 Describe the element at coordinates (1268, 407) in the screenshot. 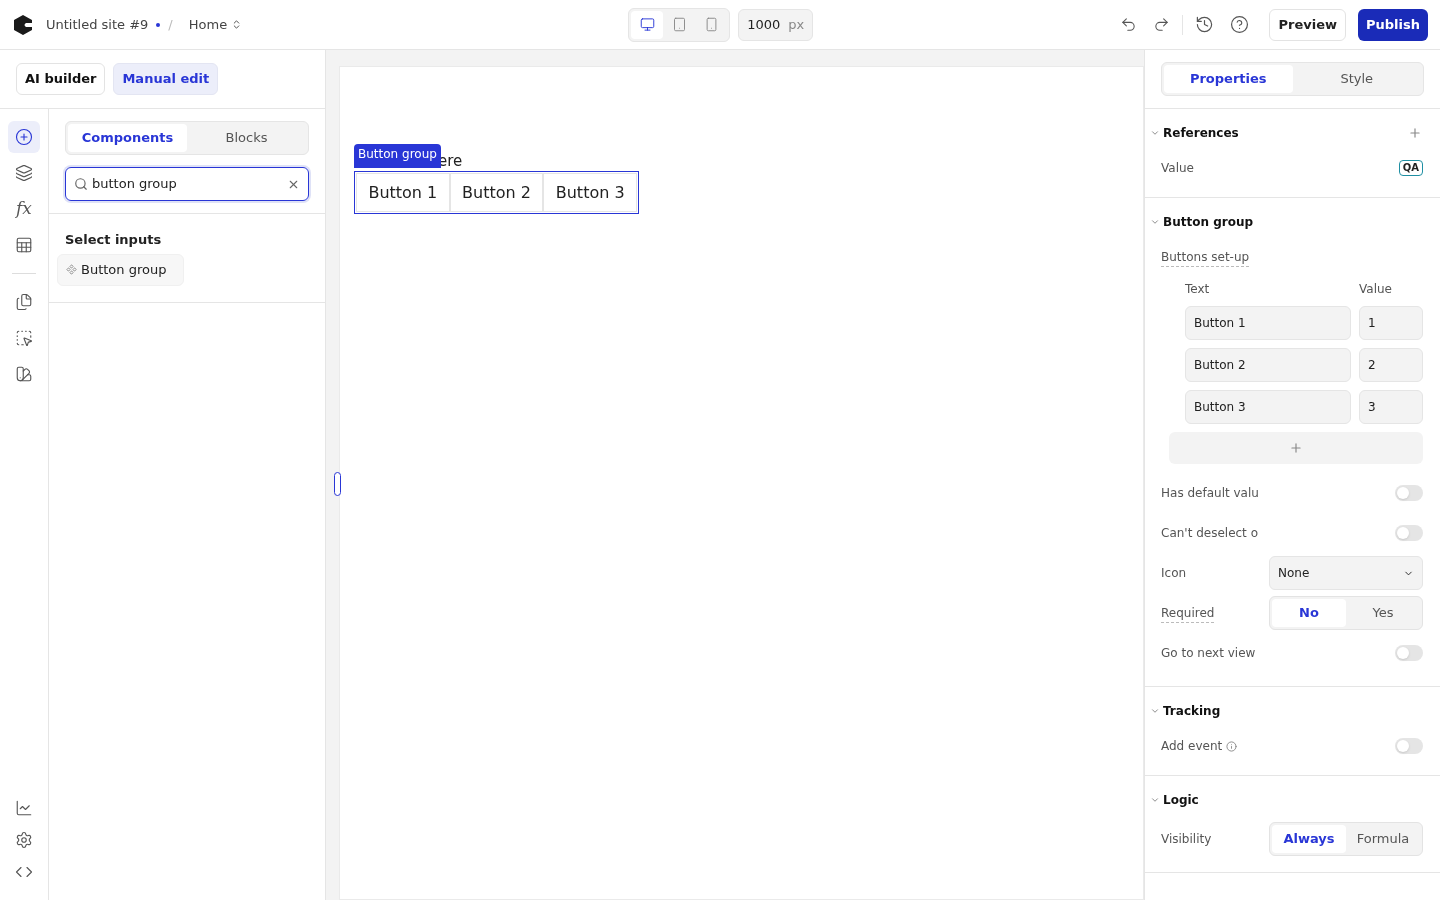

I see `text-input: Button 3` at that location.